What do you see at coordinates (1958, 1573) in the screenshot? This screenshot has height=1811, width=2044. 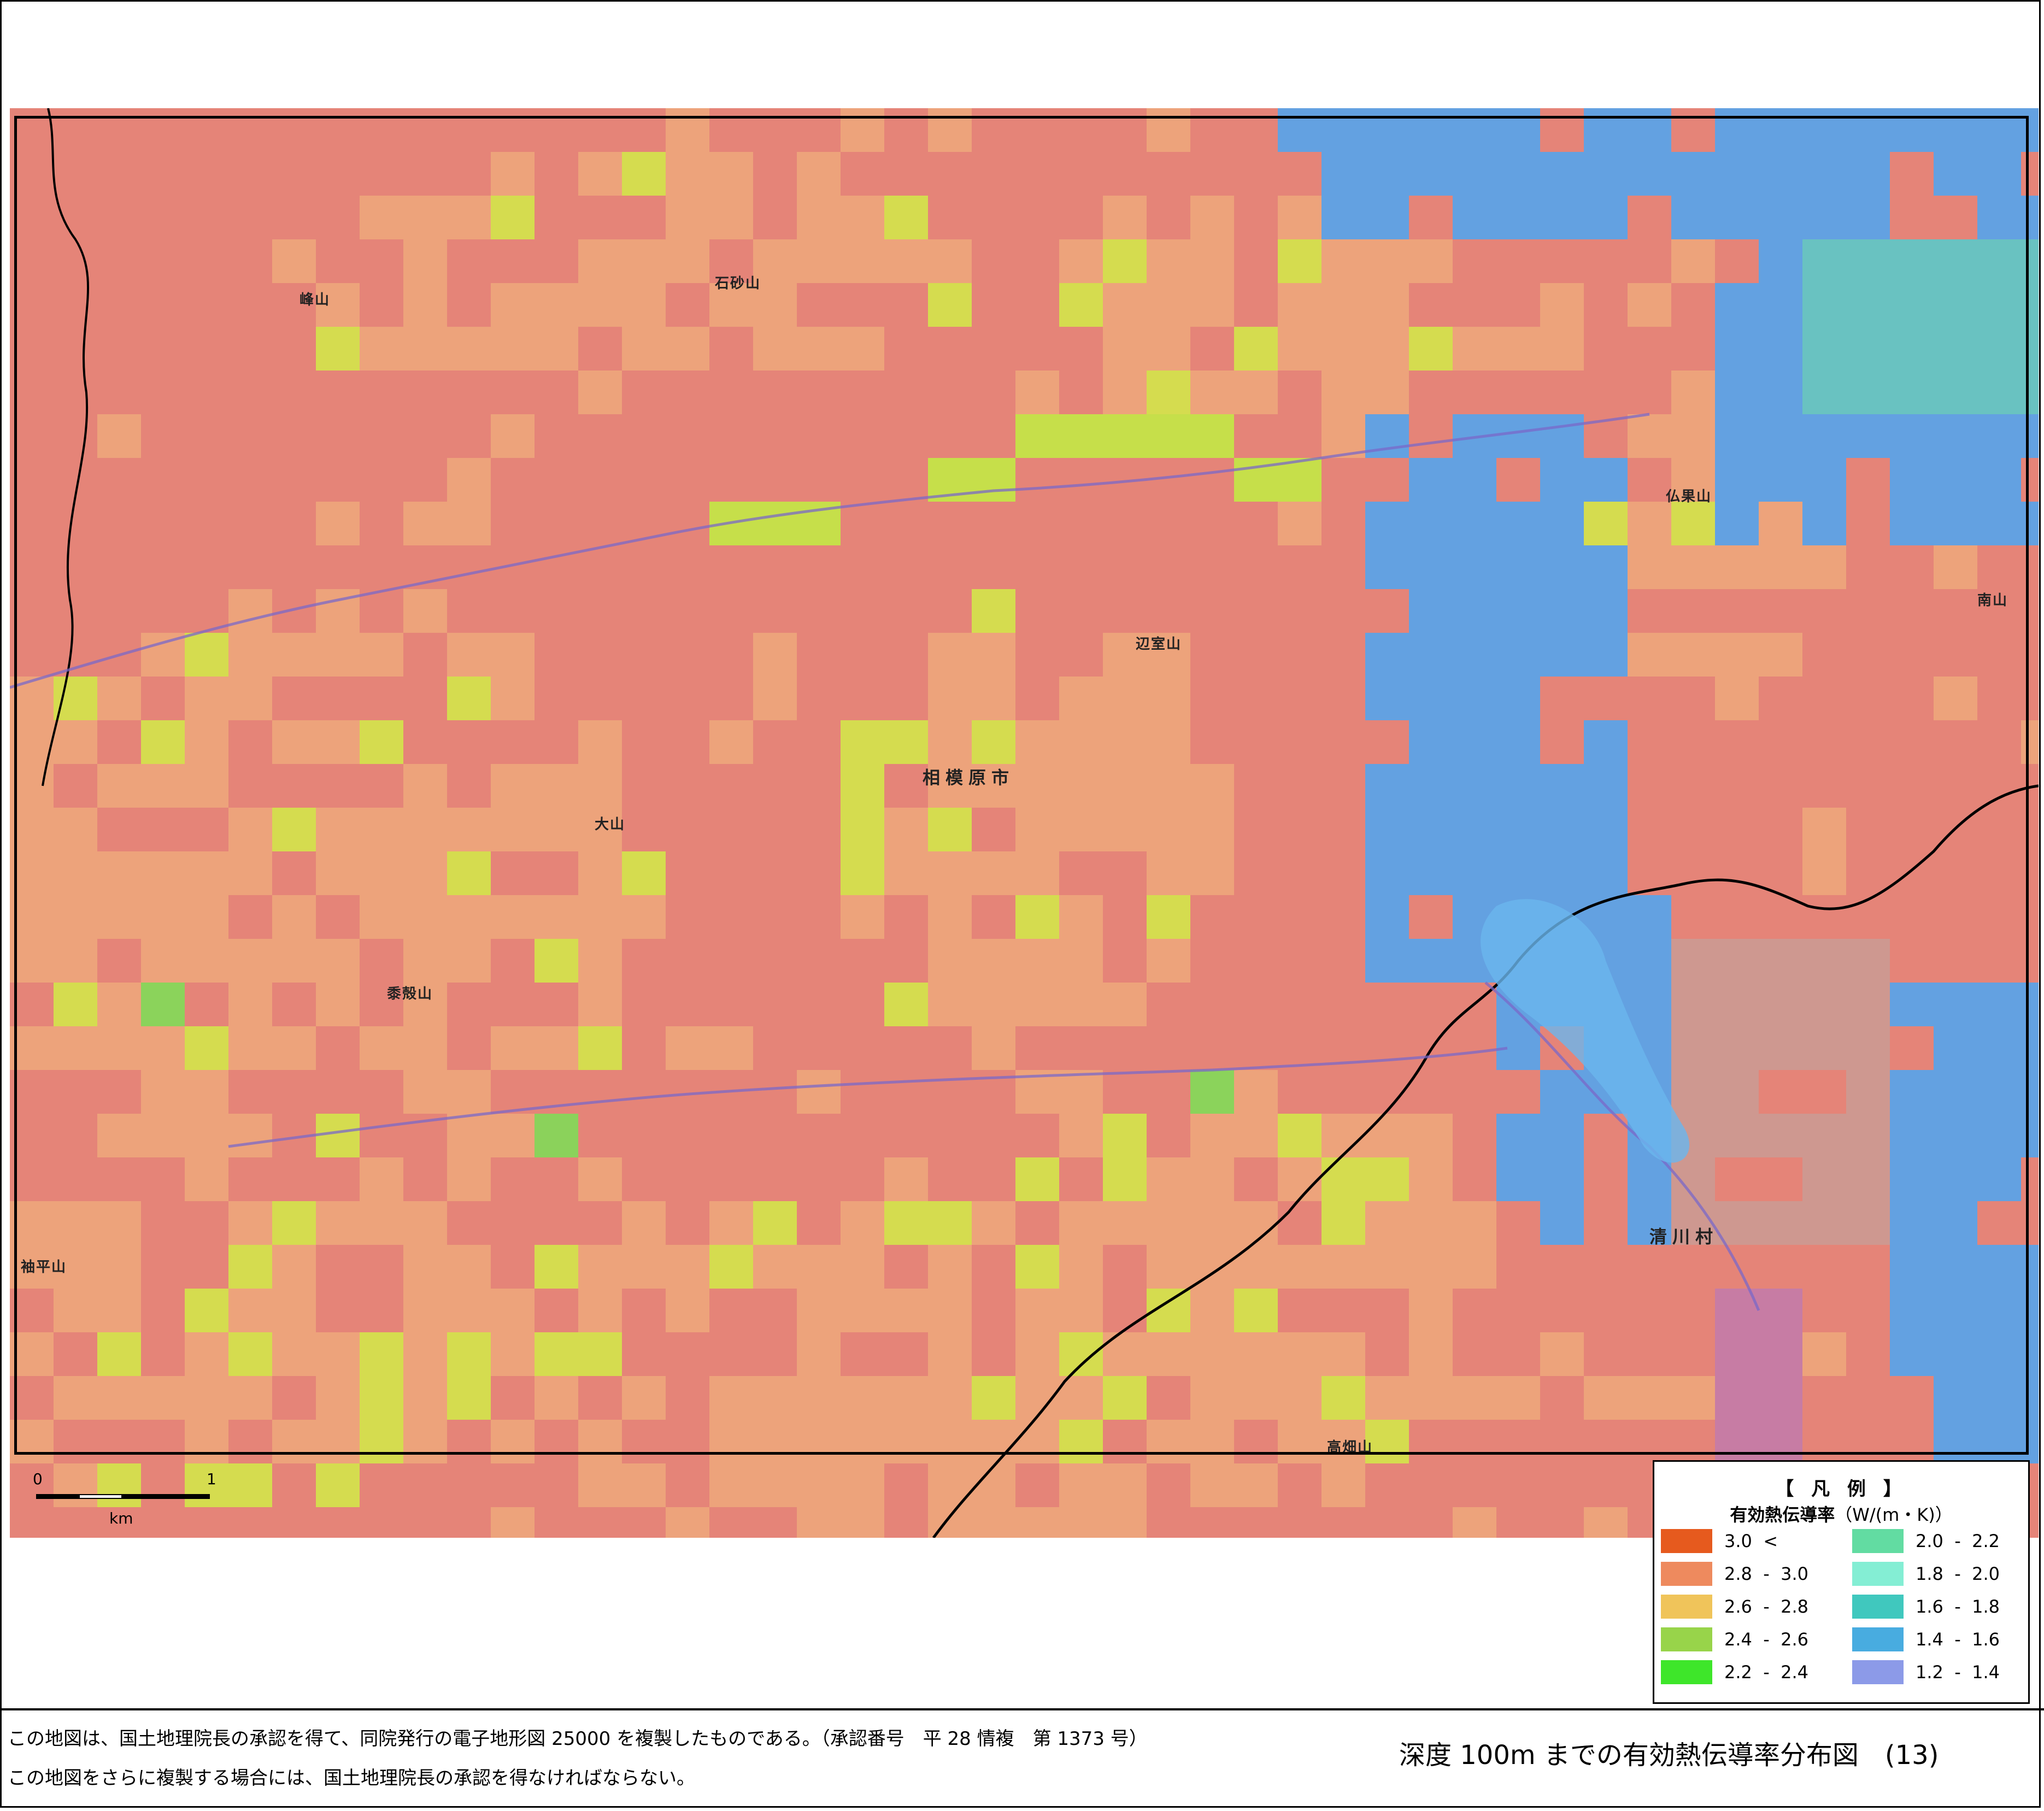 I see `legend-label: 1.8 - 2.0` at bounding box center [1958, 1573].